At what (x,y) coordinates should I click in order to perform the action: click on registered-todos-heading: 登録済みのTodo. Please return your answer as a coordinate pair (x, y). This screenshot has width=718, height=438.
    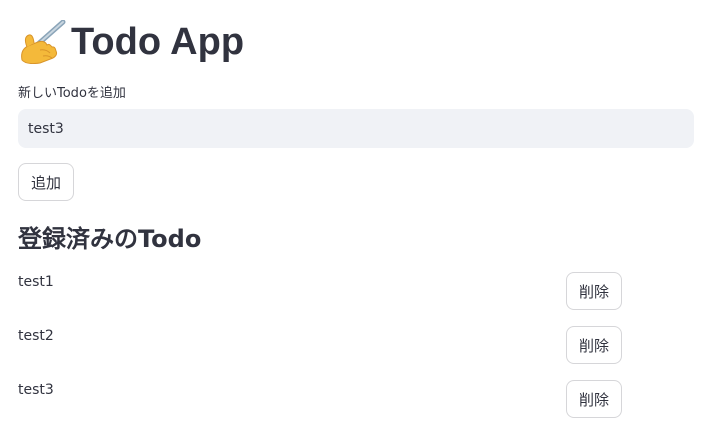
    Looking at the image, I should click on (110, 239).